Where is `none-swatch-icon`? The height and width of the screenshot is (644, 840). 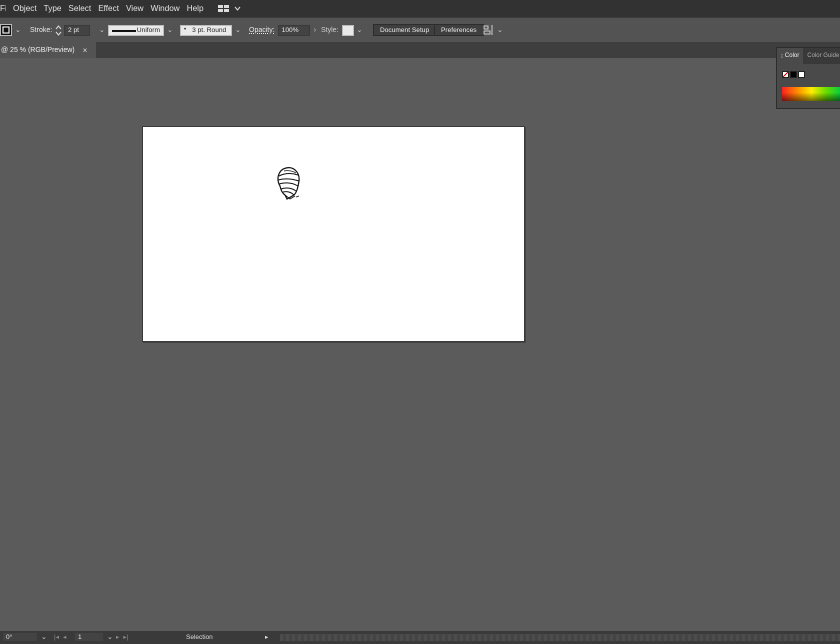 none-swatch-icon is located at coordinates (785, 74).